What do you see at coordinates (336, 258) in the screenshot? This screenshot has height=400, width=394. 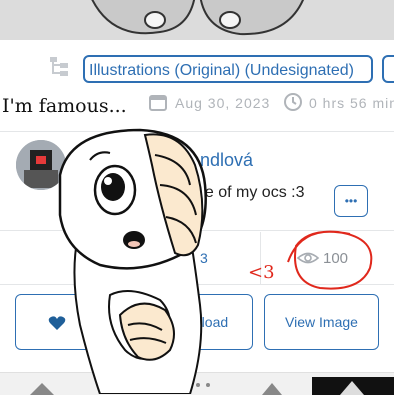 I see `view-count: 100` at bounding box center [336, 258].